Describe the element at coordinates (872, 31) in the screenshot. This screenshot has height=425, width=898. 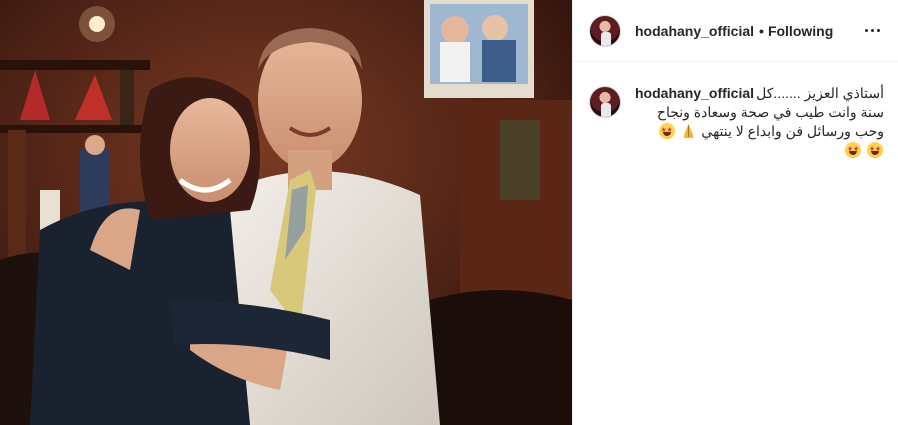
I see `more-options-icon` at that location.